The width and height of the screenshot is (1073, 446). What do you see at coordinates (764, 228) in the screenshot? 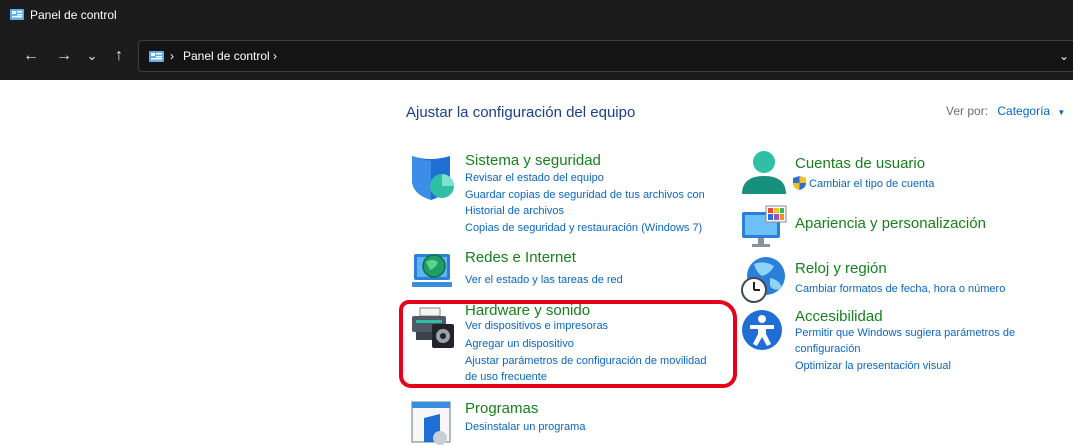
I see `monitor-appearance-icon` at bounding box center [764, 228].